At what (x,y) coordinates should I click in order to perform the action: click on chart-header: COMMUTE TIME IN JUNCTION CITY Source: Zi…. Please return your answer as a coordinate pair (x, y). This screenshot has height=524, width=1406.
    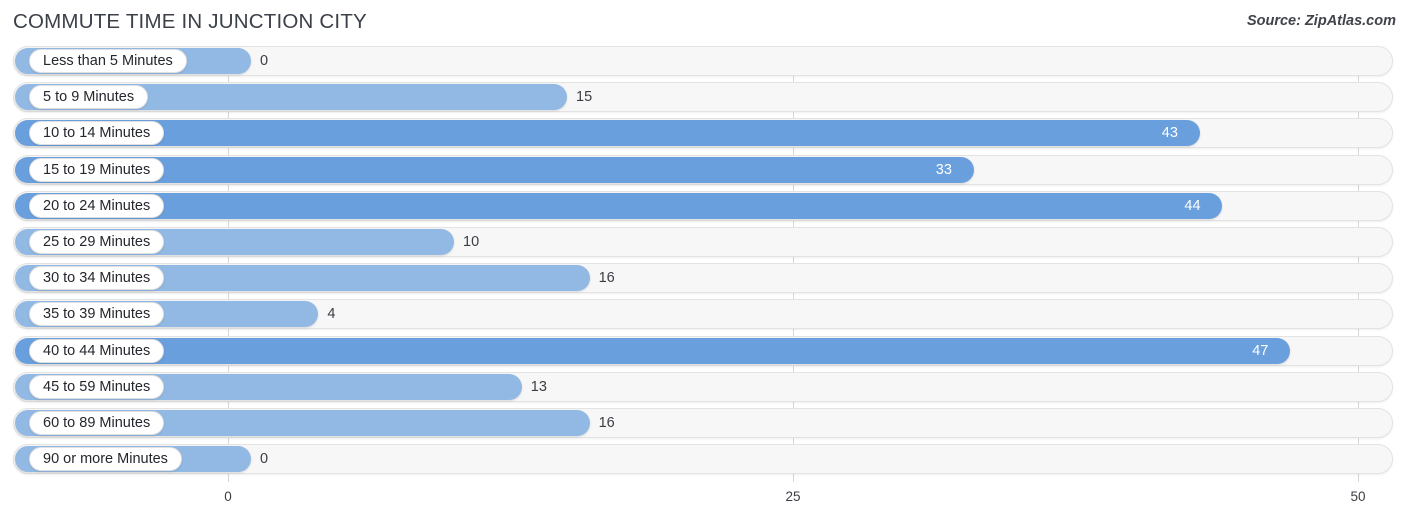
    Looking at the image, I should click on (703, 23).